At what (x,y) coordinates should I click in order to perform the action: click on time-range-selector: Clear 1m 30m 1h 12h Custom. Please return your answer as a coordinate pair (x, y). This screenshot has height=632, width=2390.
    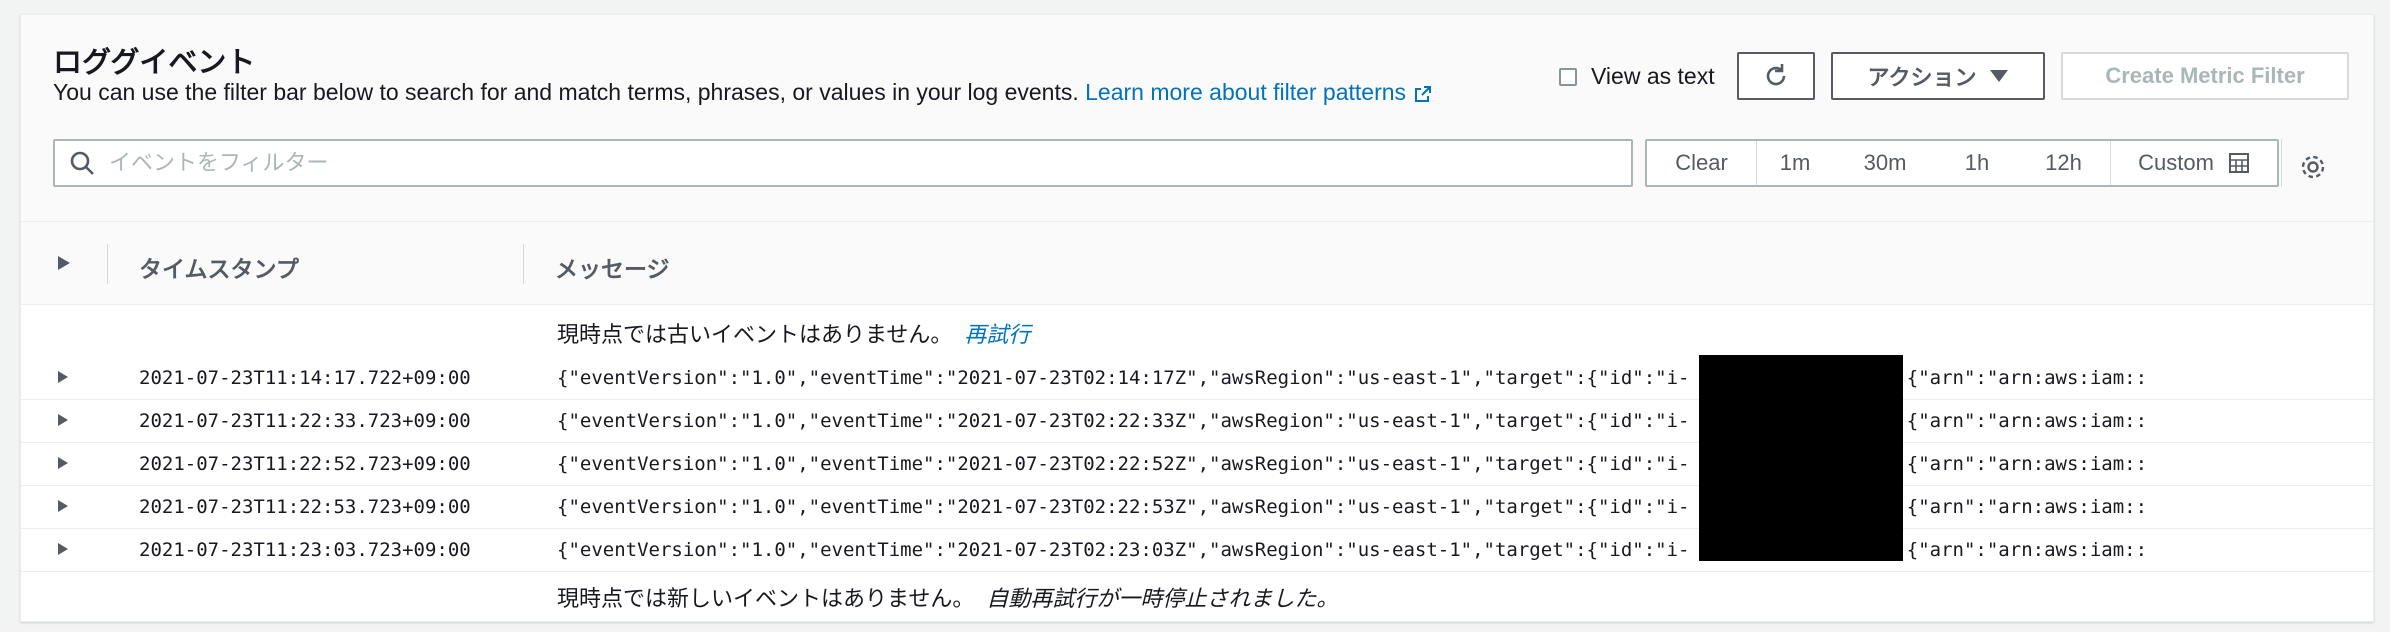
    Looking at the image, I should click on (1962, 163).